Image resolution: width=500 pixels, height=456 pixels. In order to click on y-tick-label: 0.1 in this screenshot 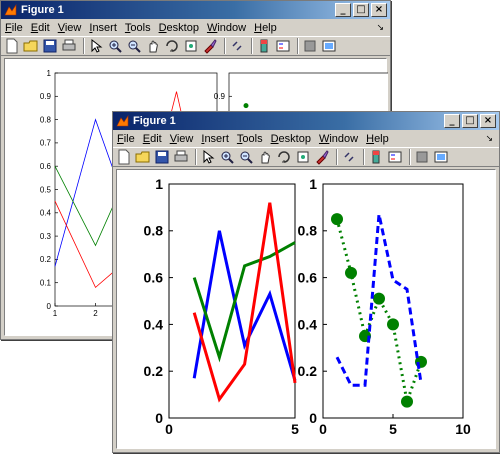, I will do `click(46, 283)`.